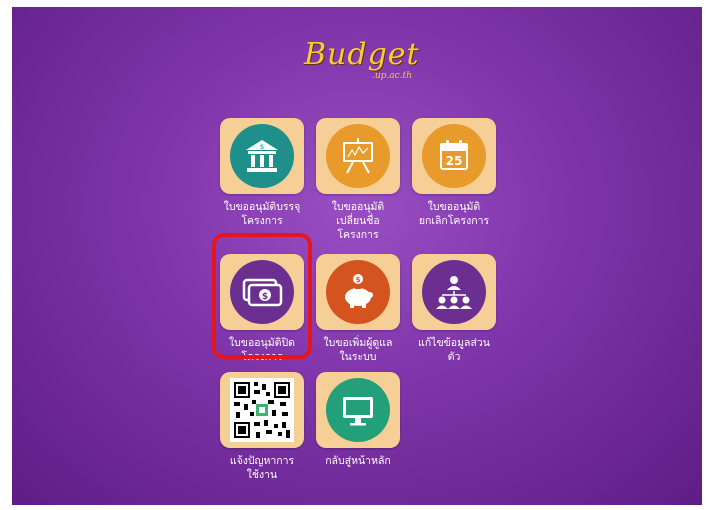  Describe the element at coordinates (454, 161) in the screenshot. I see `svg-text: 25` at that location.